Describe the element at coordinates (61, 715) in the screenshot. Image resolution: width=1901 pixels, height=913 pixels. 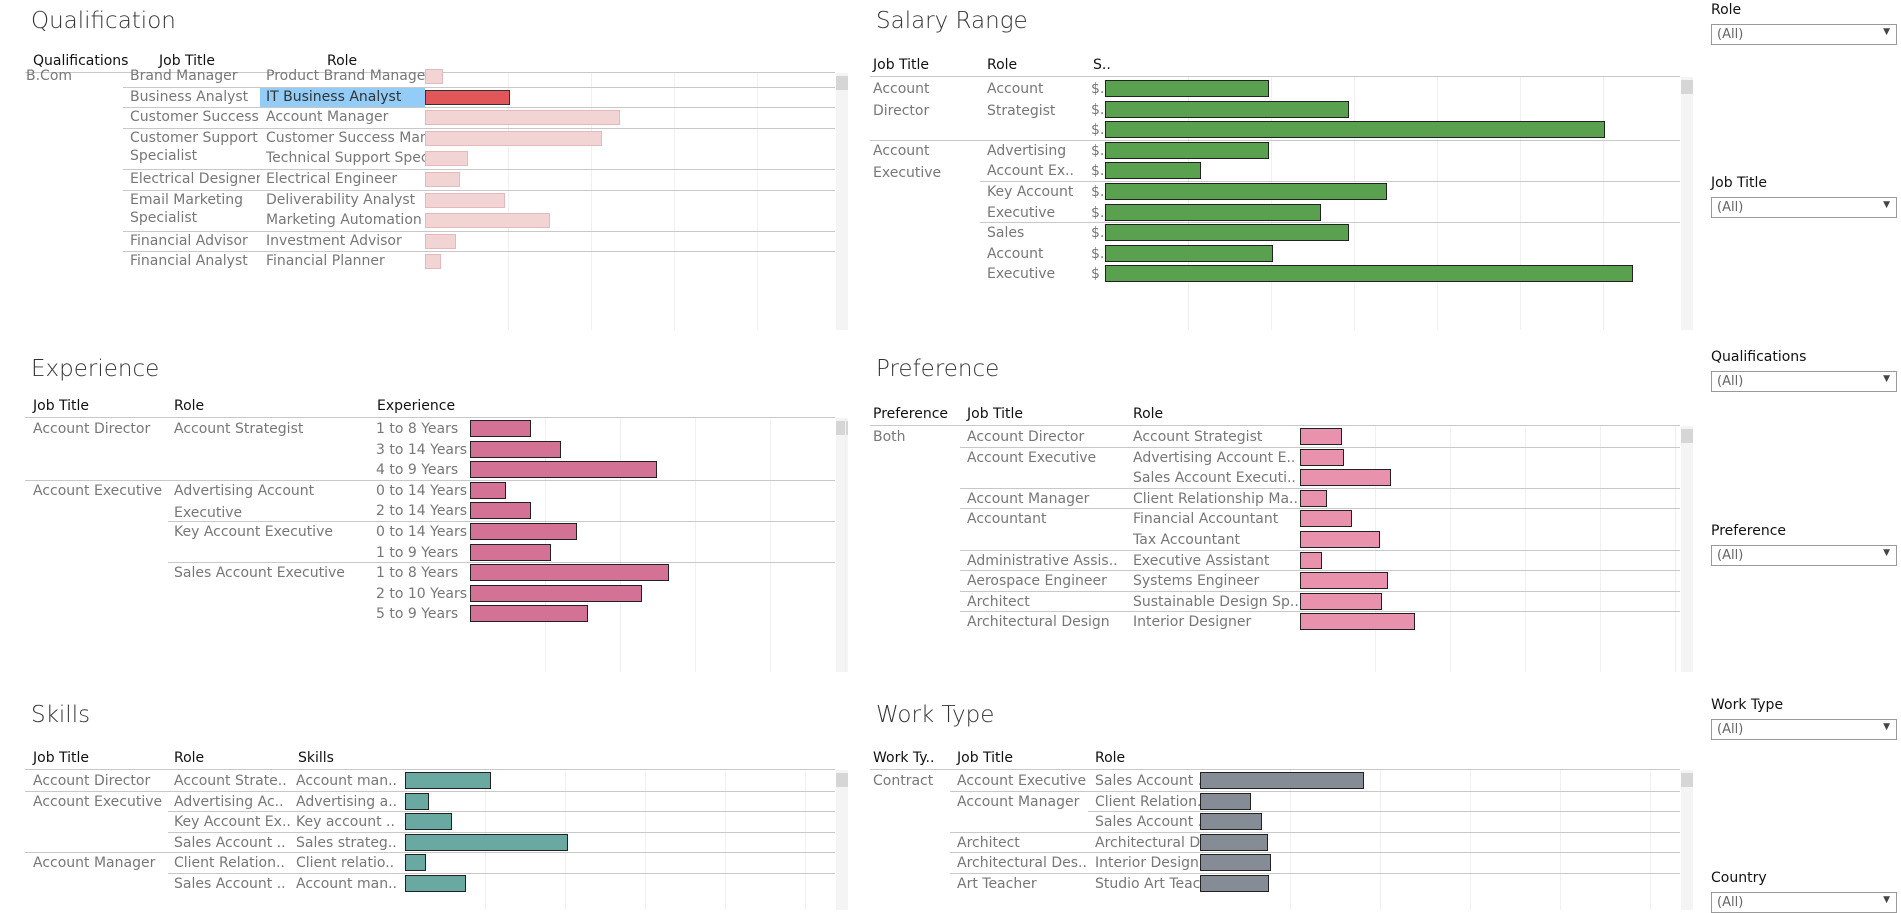
I see `panel-title: Skills` at that location.